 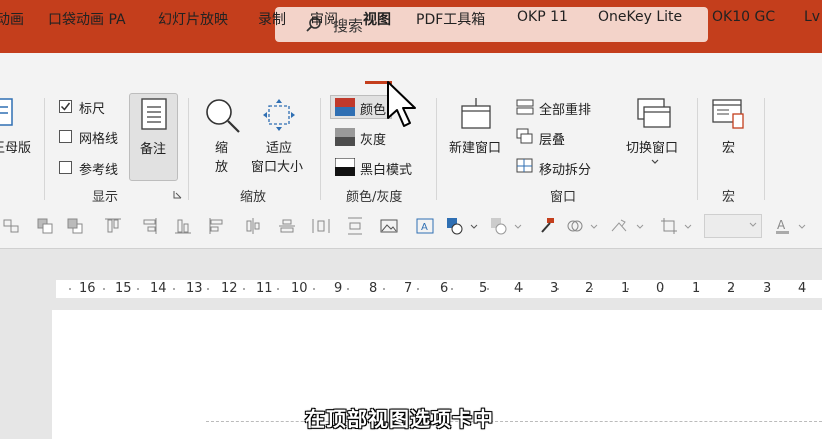 I want to click on macro-group-label: 宏, so click(x=729, y=197).